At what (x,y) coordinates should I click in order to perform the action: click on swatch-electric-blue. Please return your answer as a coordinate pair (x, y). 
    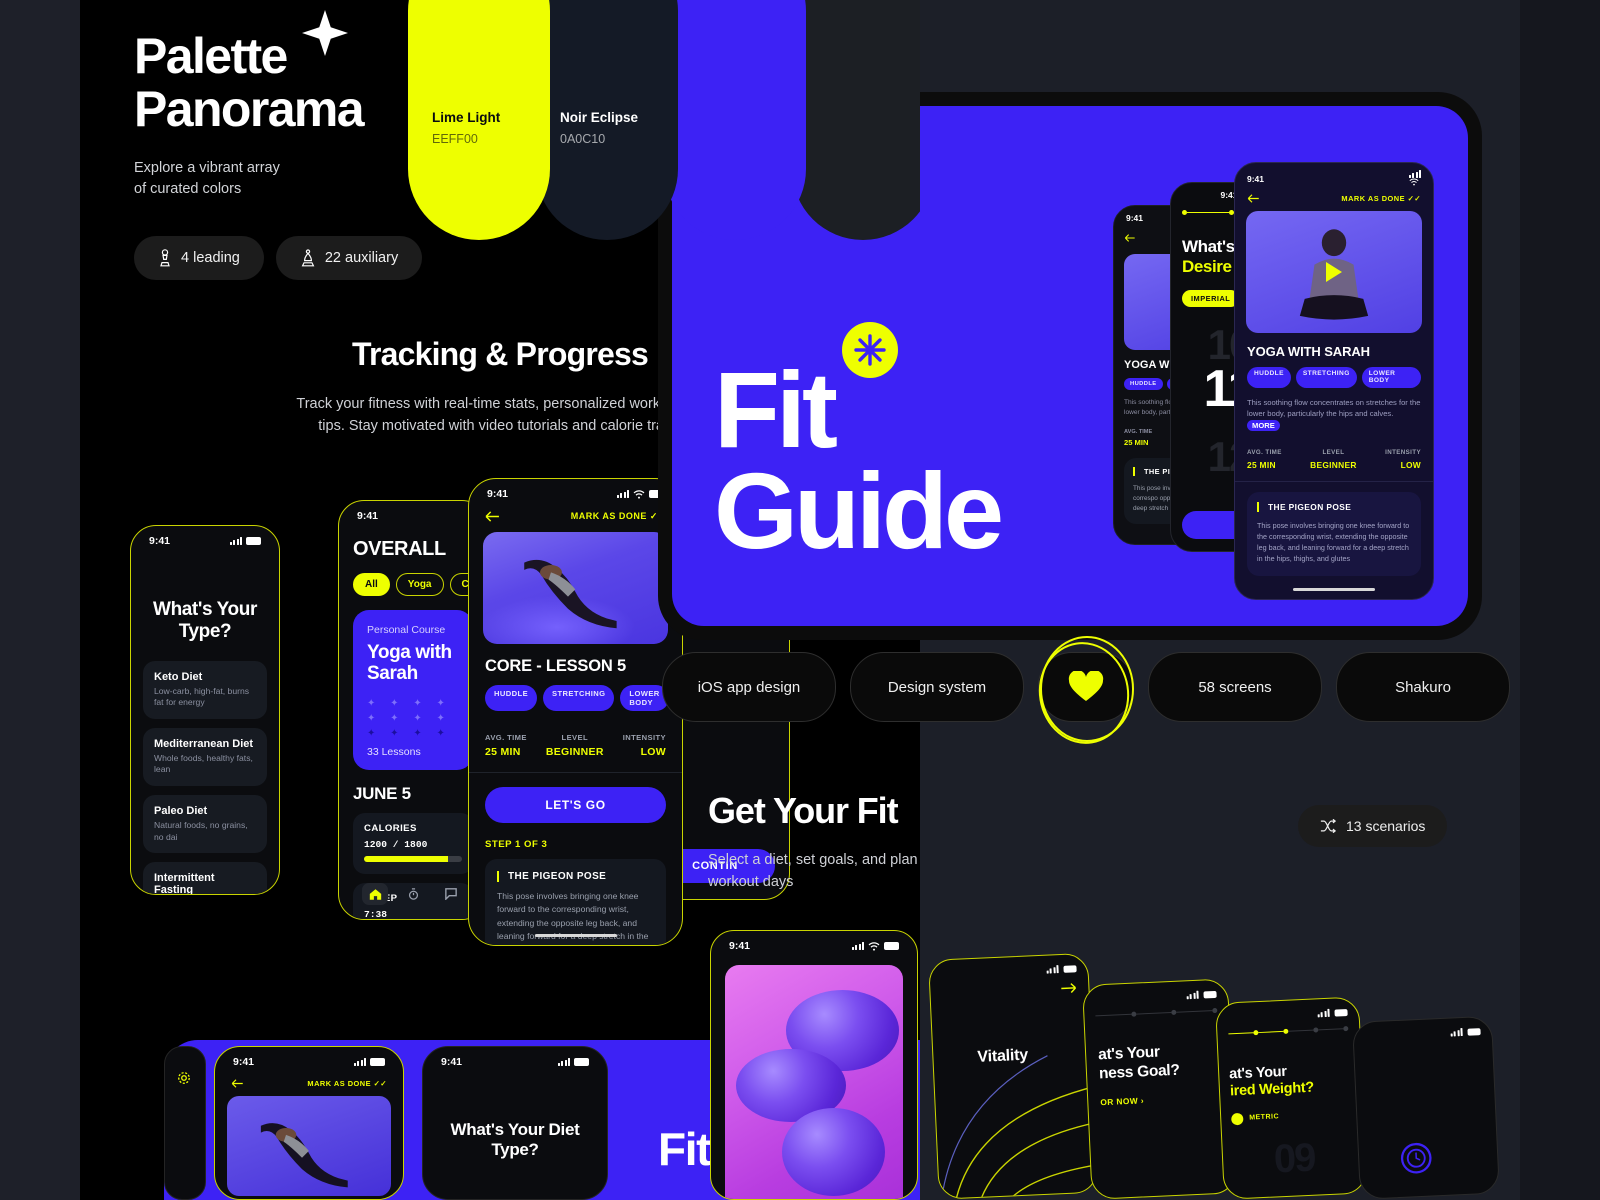
    Looking at the image, I should click on (735, 120).